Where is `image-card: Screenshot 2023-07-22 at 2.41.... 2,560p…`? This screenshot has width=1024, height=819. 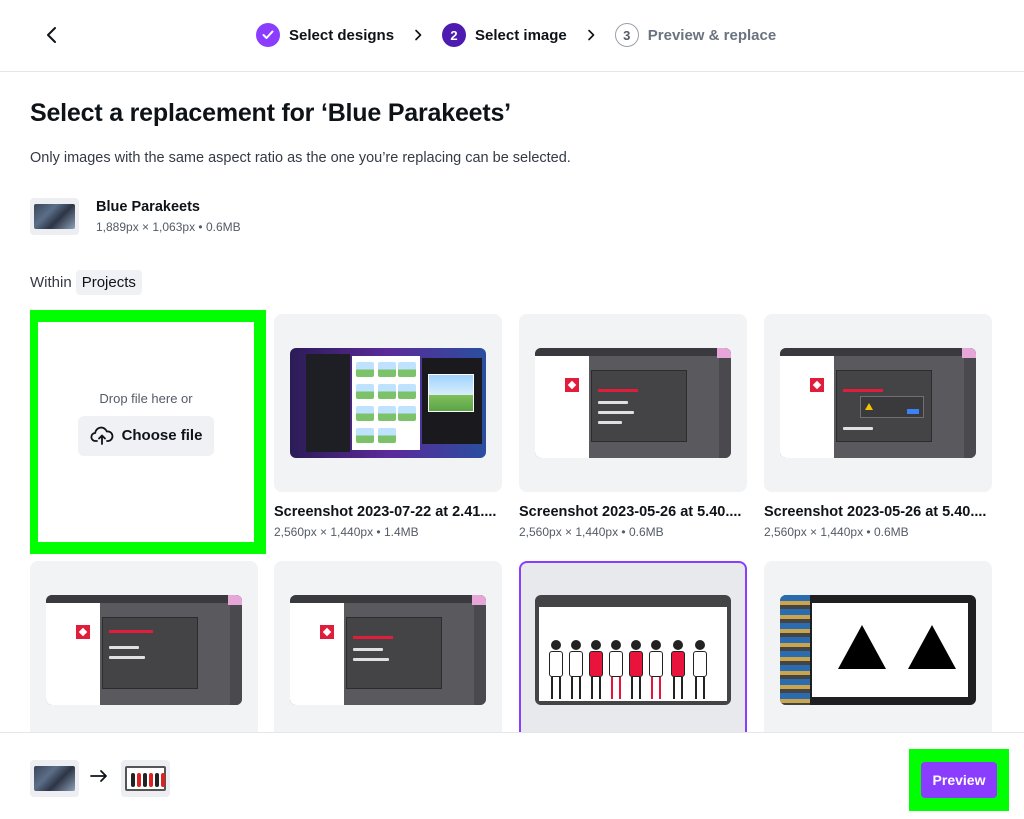
image-card: Screenshot 2023-07-22 at 2.41.... 2,560p… is located at coordinates (388, 426).